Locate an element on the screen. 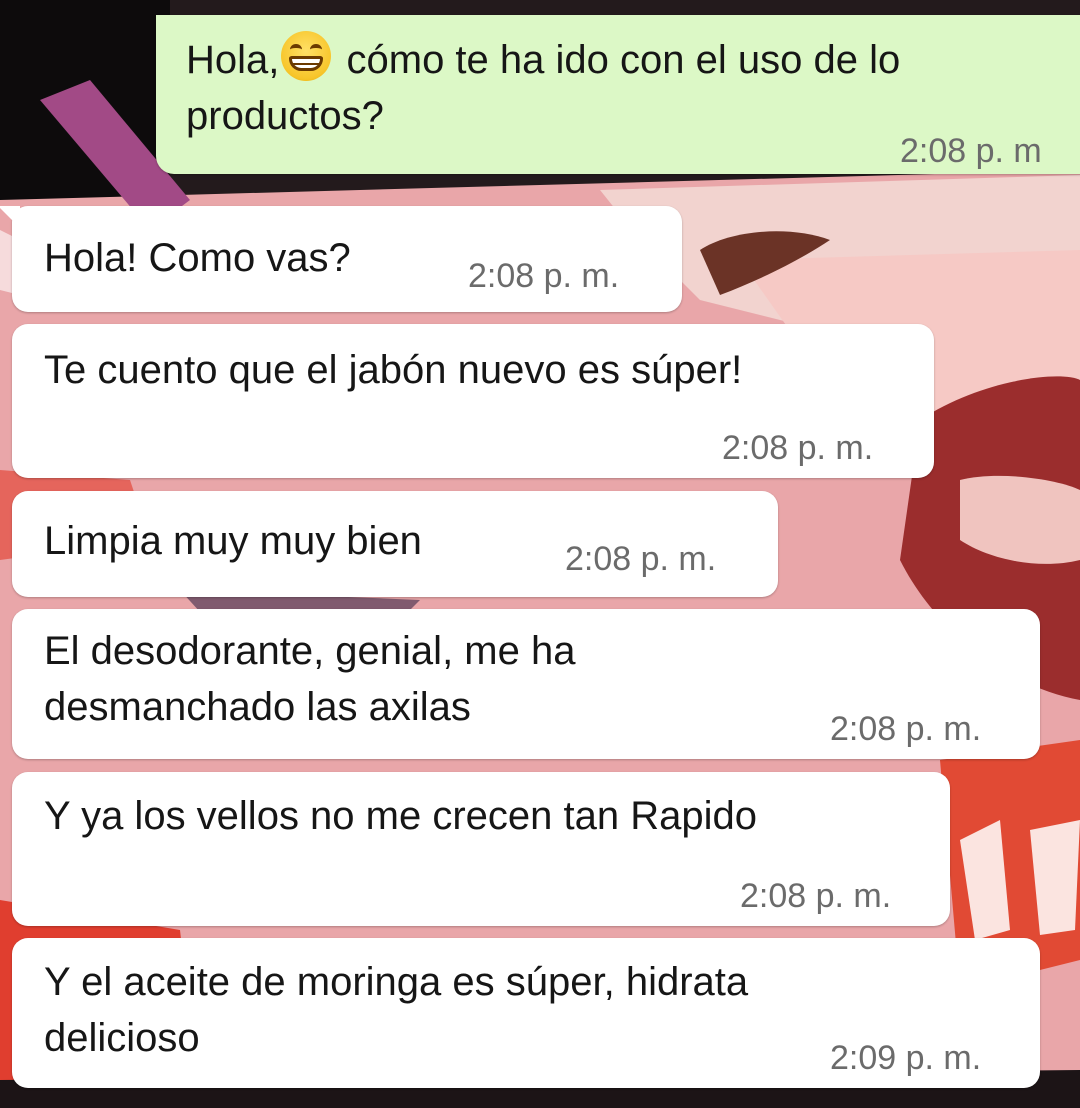 The image size is (1080, 1108). message-text: Hola! Como vas? is located at coordinates (197, 258).